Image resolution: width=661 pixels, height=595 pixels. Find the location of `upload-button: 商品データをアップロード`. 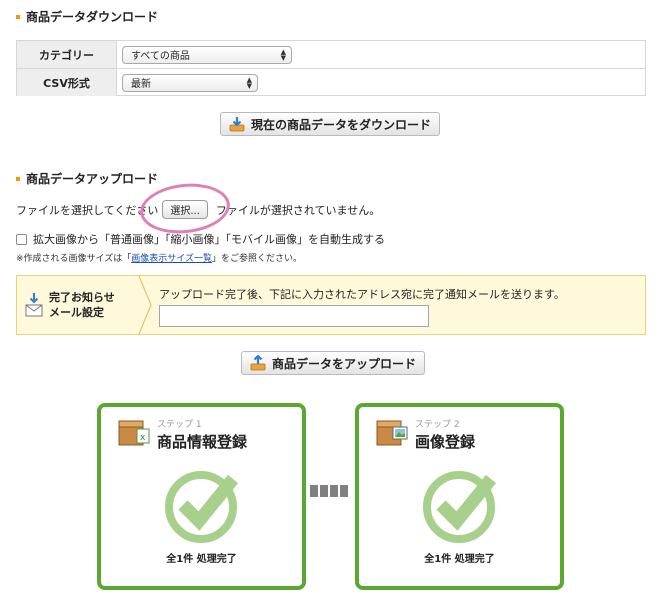

upload-button: 商品データをアップロード is located at coordinates (333, 363).